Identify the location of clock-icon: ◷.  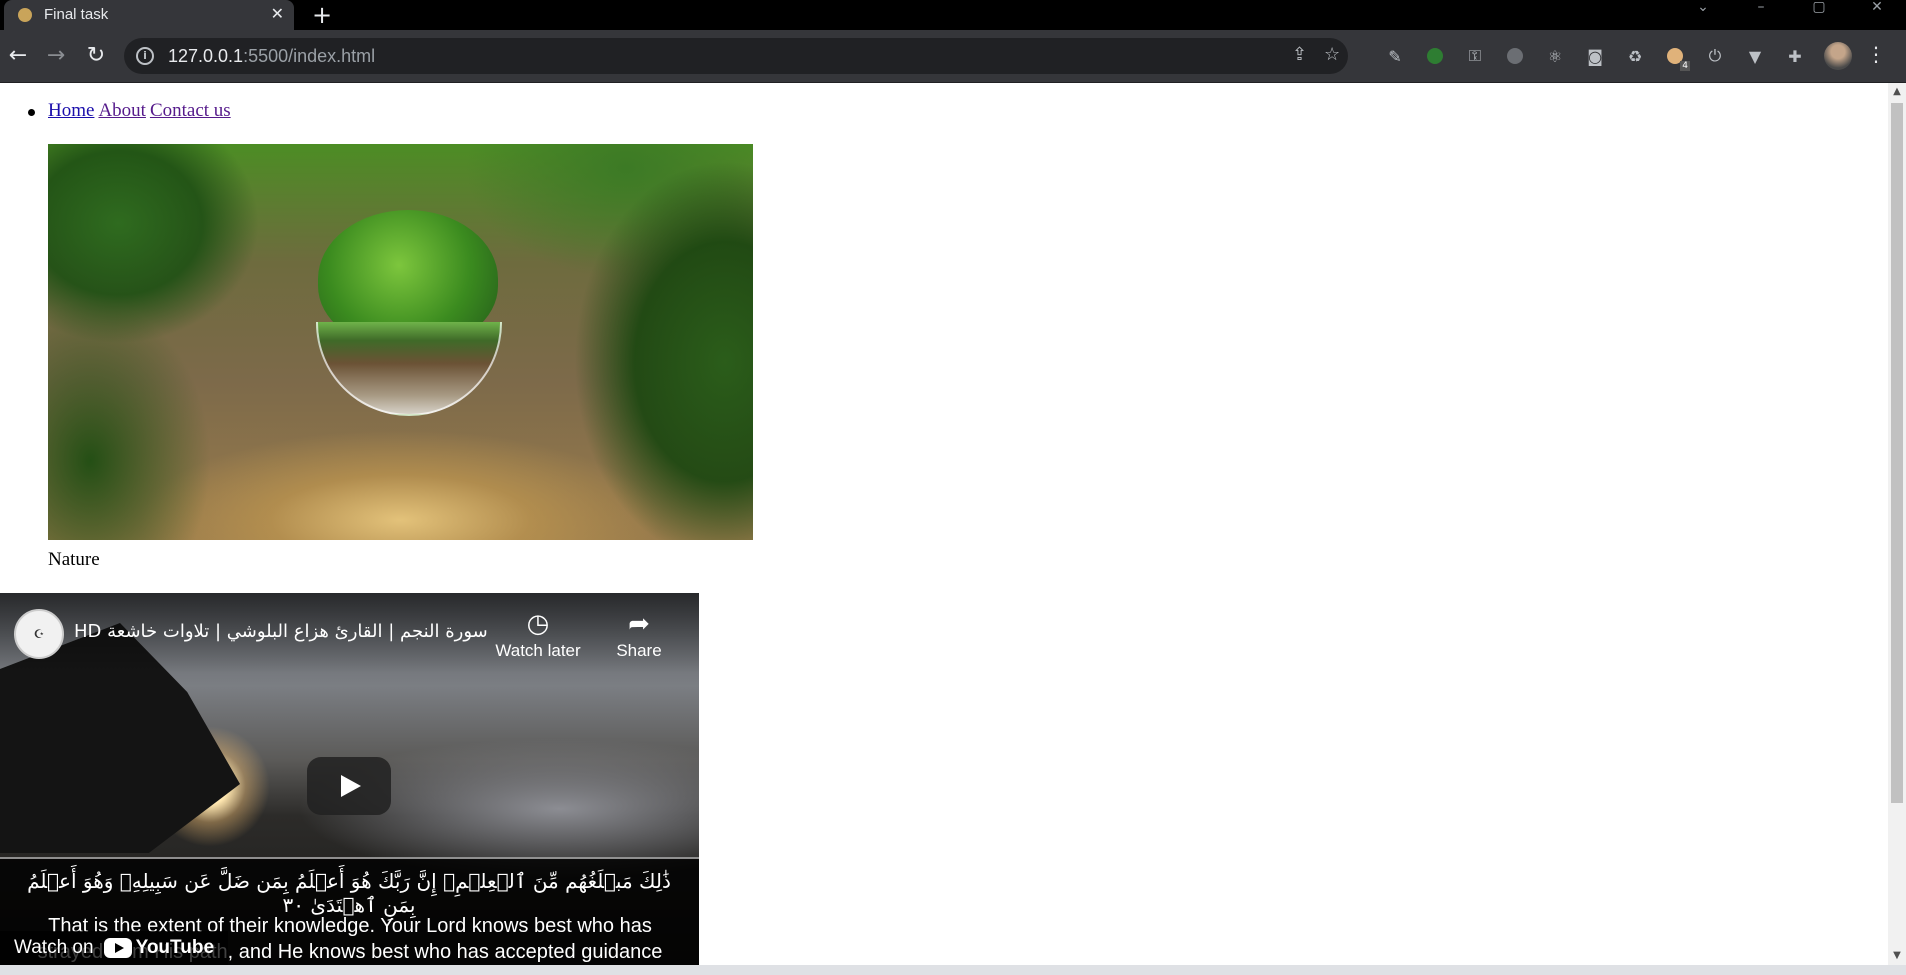
(538, 624).